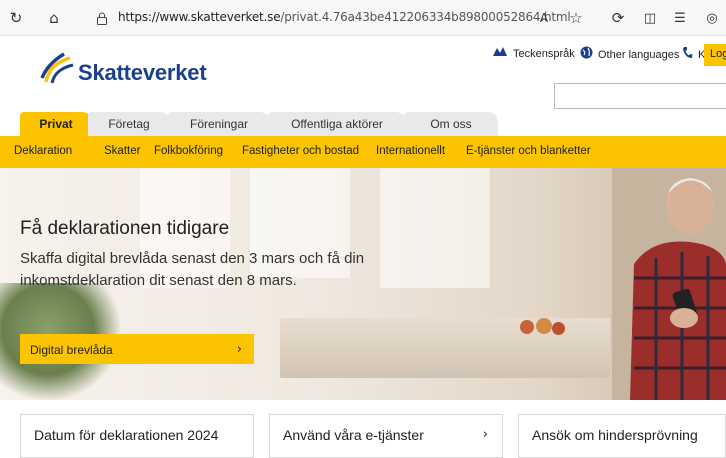  What do you see at coordinates (500, 54) in the screenshot?
I see `sign-language-icon` at bounding box center [500, 54].